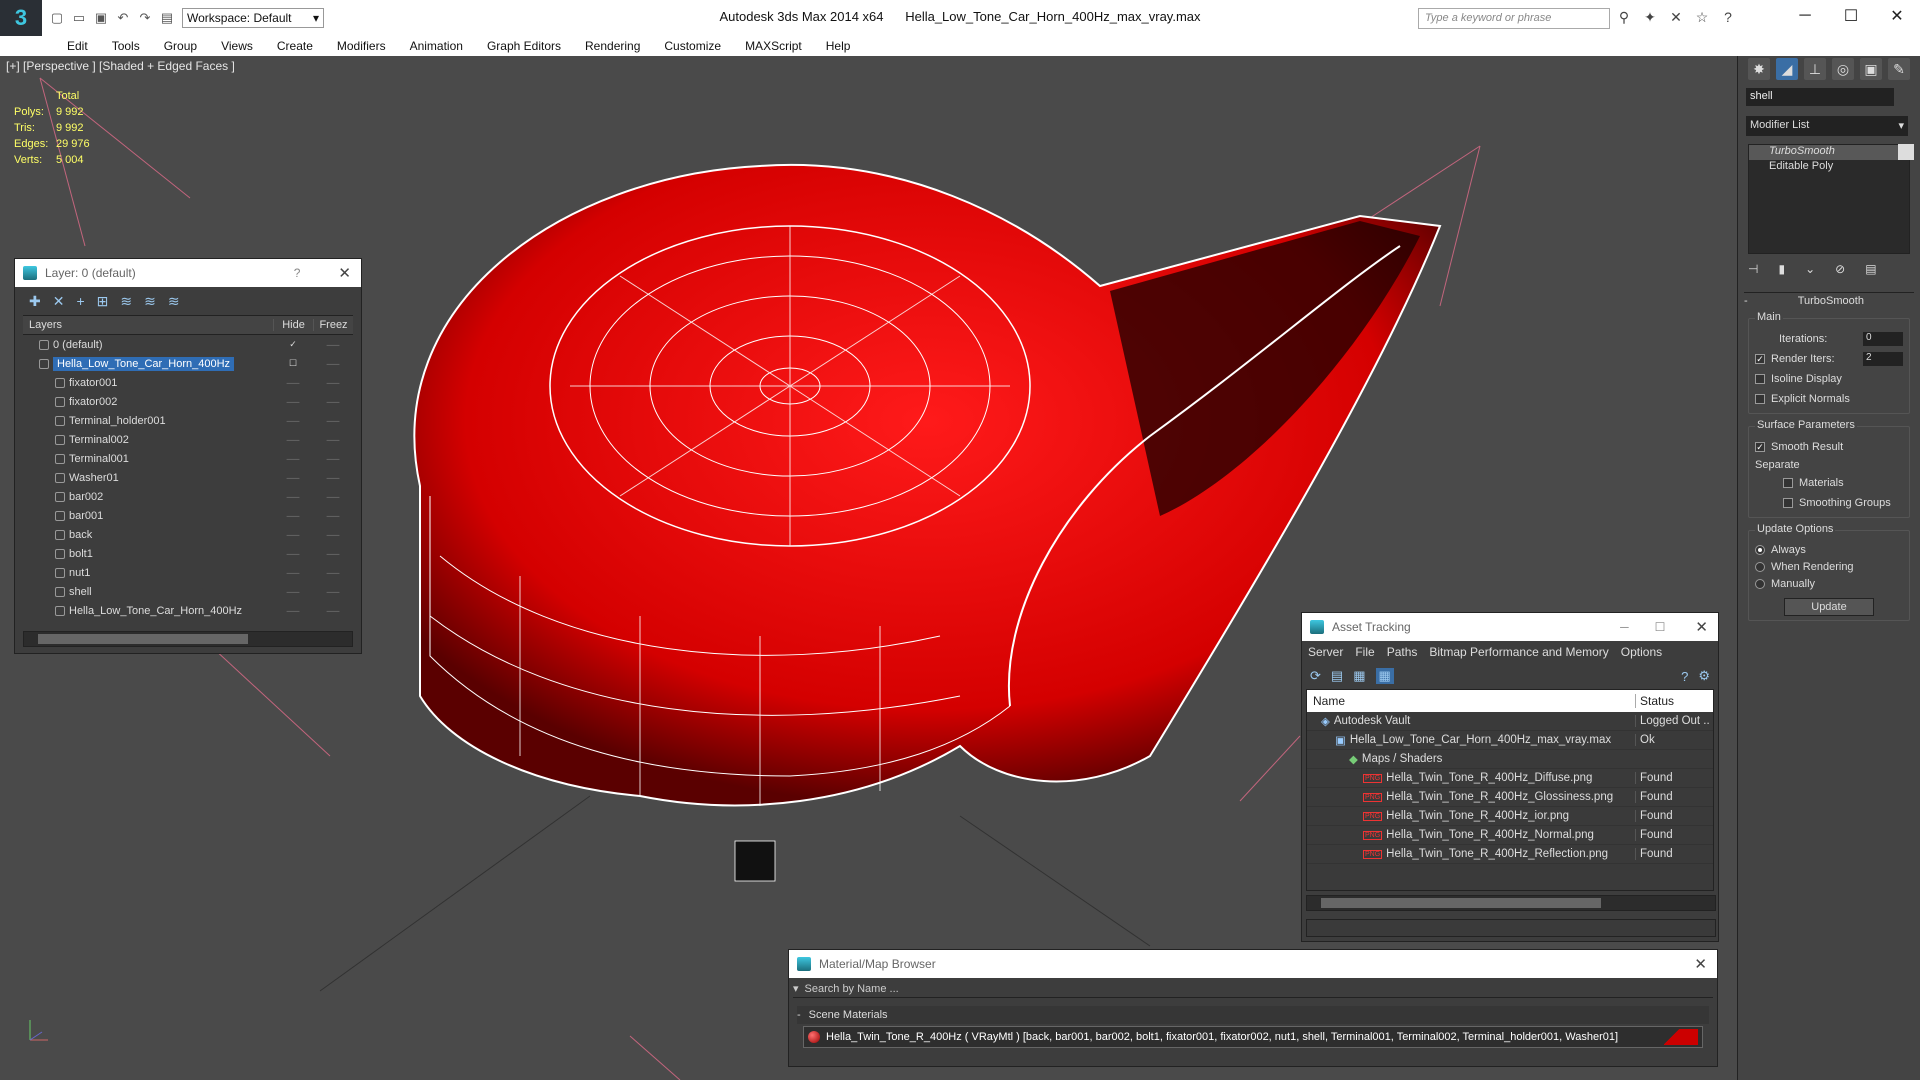  Describe the element at coordinates (1820, 97) in the screenshot. I see `object-name-field: shell` at that location.